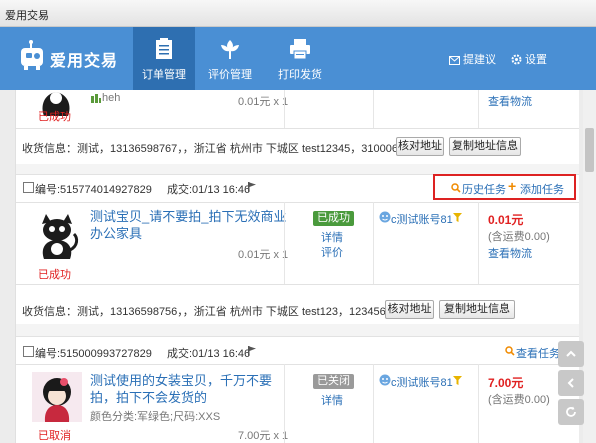 The height and width of the screenshot is (443, 596). I want to click on app-logo-icon, so click(32, 55).